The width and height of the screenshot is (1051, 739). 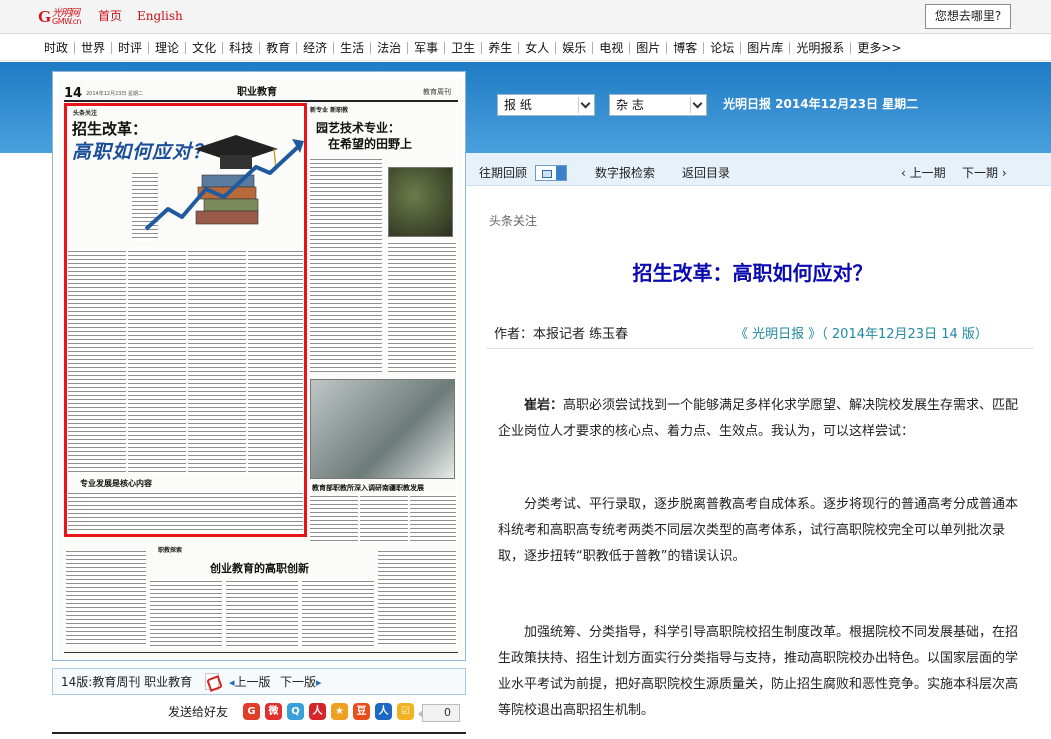 What do you see at coordinates (361, 711) in the screenshot?
I see `douban-icon: 豆` at bounding box center [361, 711].